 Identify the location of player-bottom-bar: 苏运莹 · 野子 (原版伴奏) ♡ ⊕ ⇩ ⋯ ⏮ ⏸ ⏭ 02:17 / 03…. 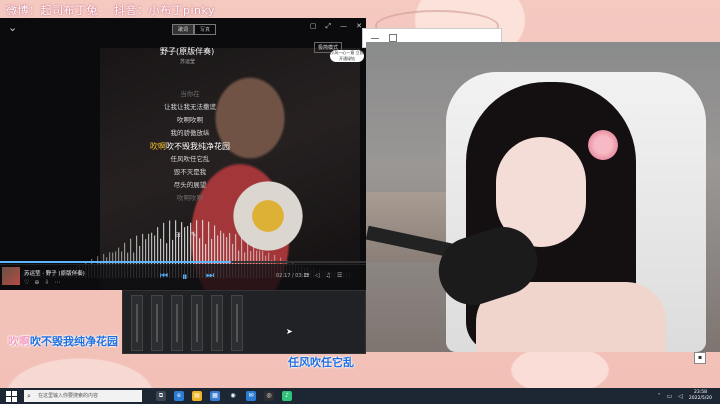
(183, 277).